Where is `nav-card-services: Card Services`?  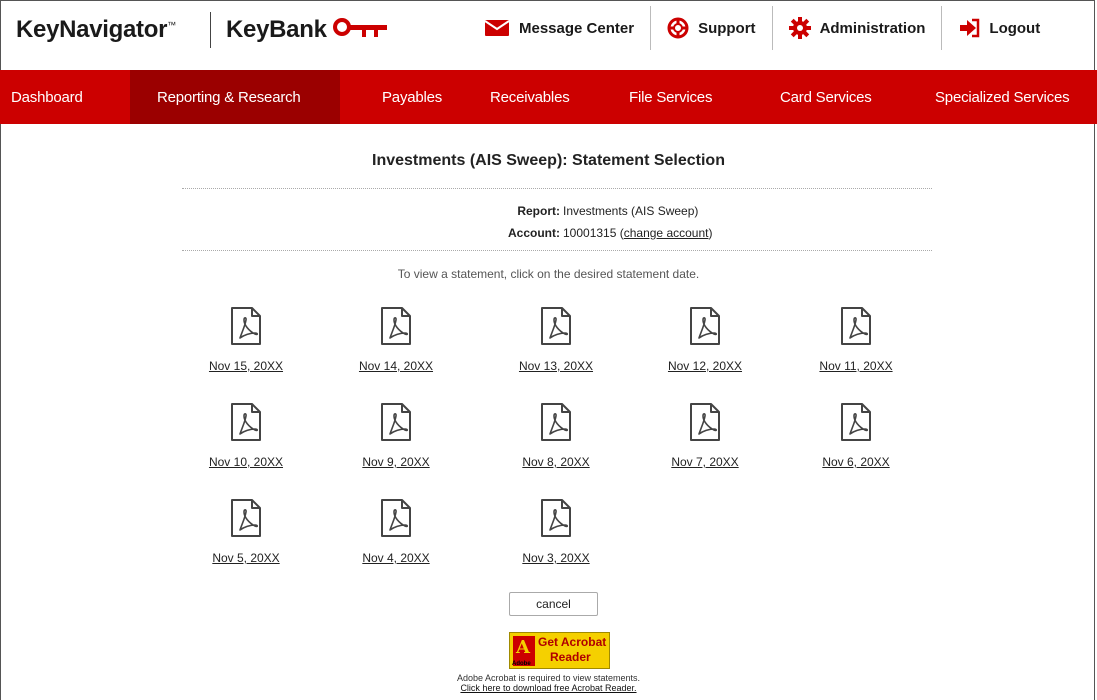 nav-card-services: Card Services is located at coordinates (851, 97).